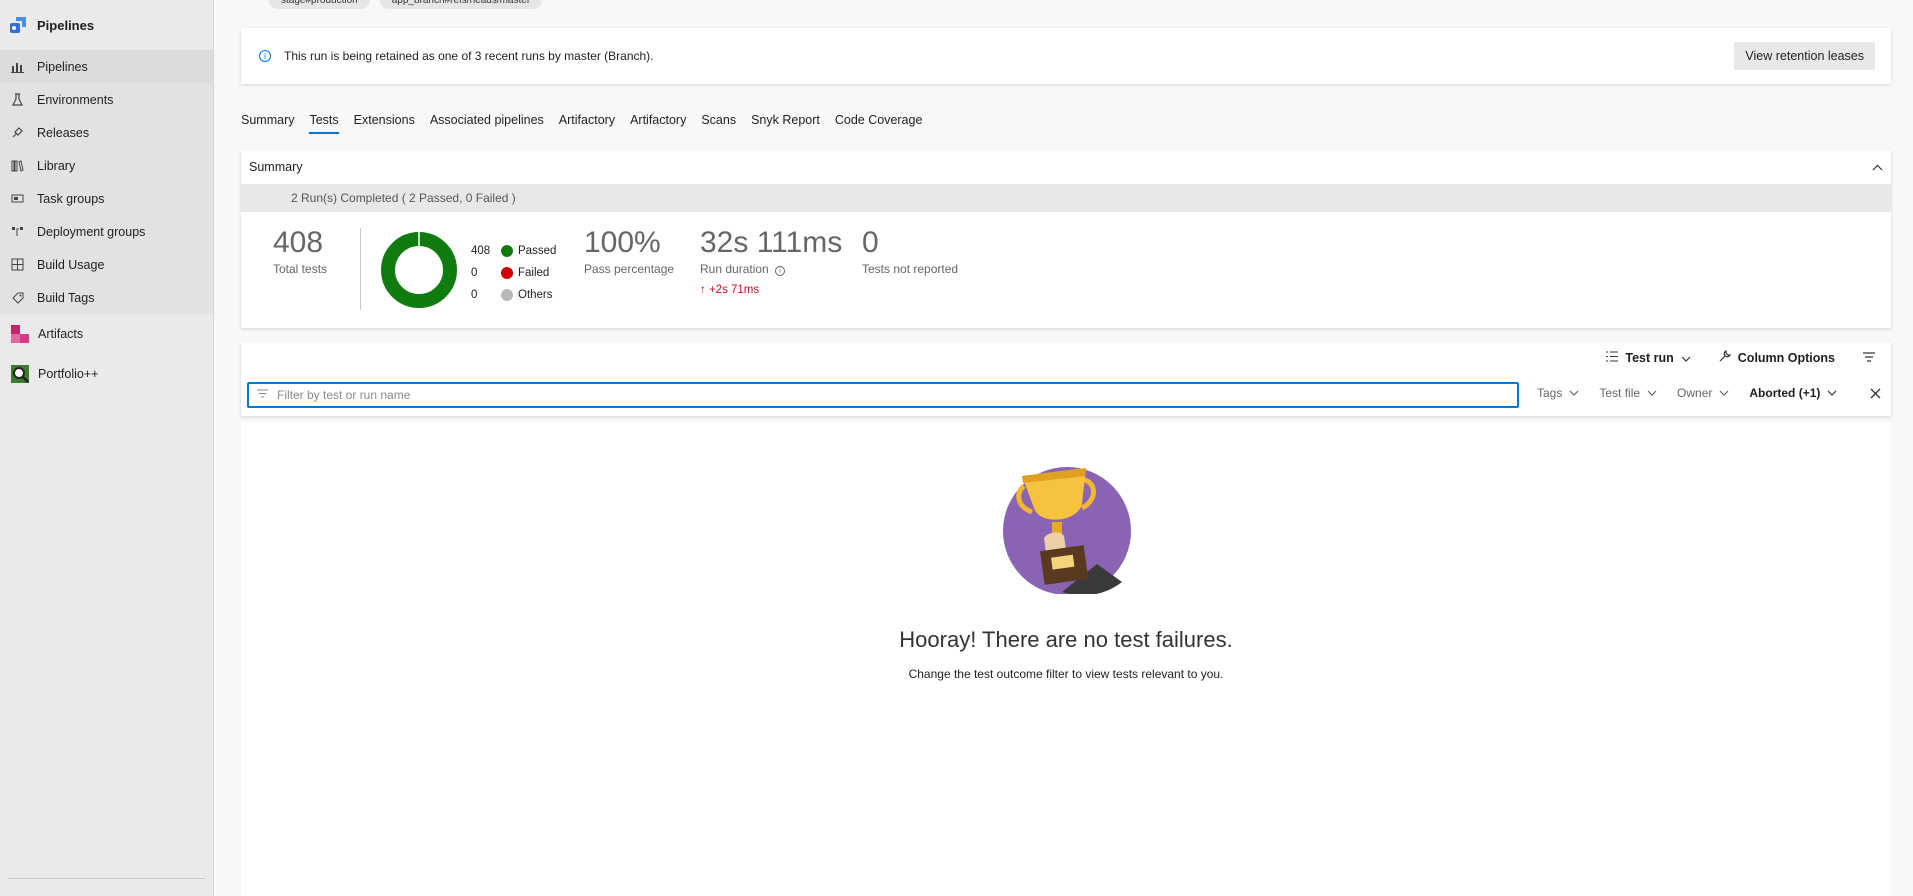 This screenshot has height=896, width=1913. I want to click on owner-filter-label: Owner, so click(1695, 393).